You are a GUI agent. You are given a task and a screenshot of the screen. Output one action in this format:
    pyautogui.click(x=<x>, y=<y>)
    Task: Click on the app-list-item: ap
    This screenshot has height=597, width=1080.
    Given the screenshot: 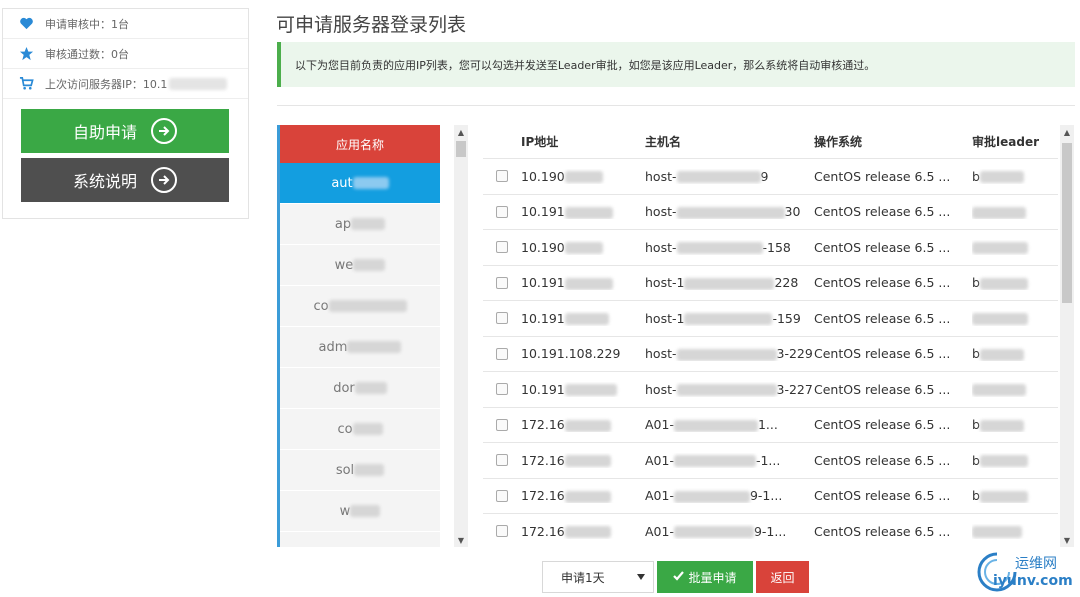 What is the action you would take?
    pyautogui.click(x=360, y=224)
    